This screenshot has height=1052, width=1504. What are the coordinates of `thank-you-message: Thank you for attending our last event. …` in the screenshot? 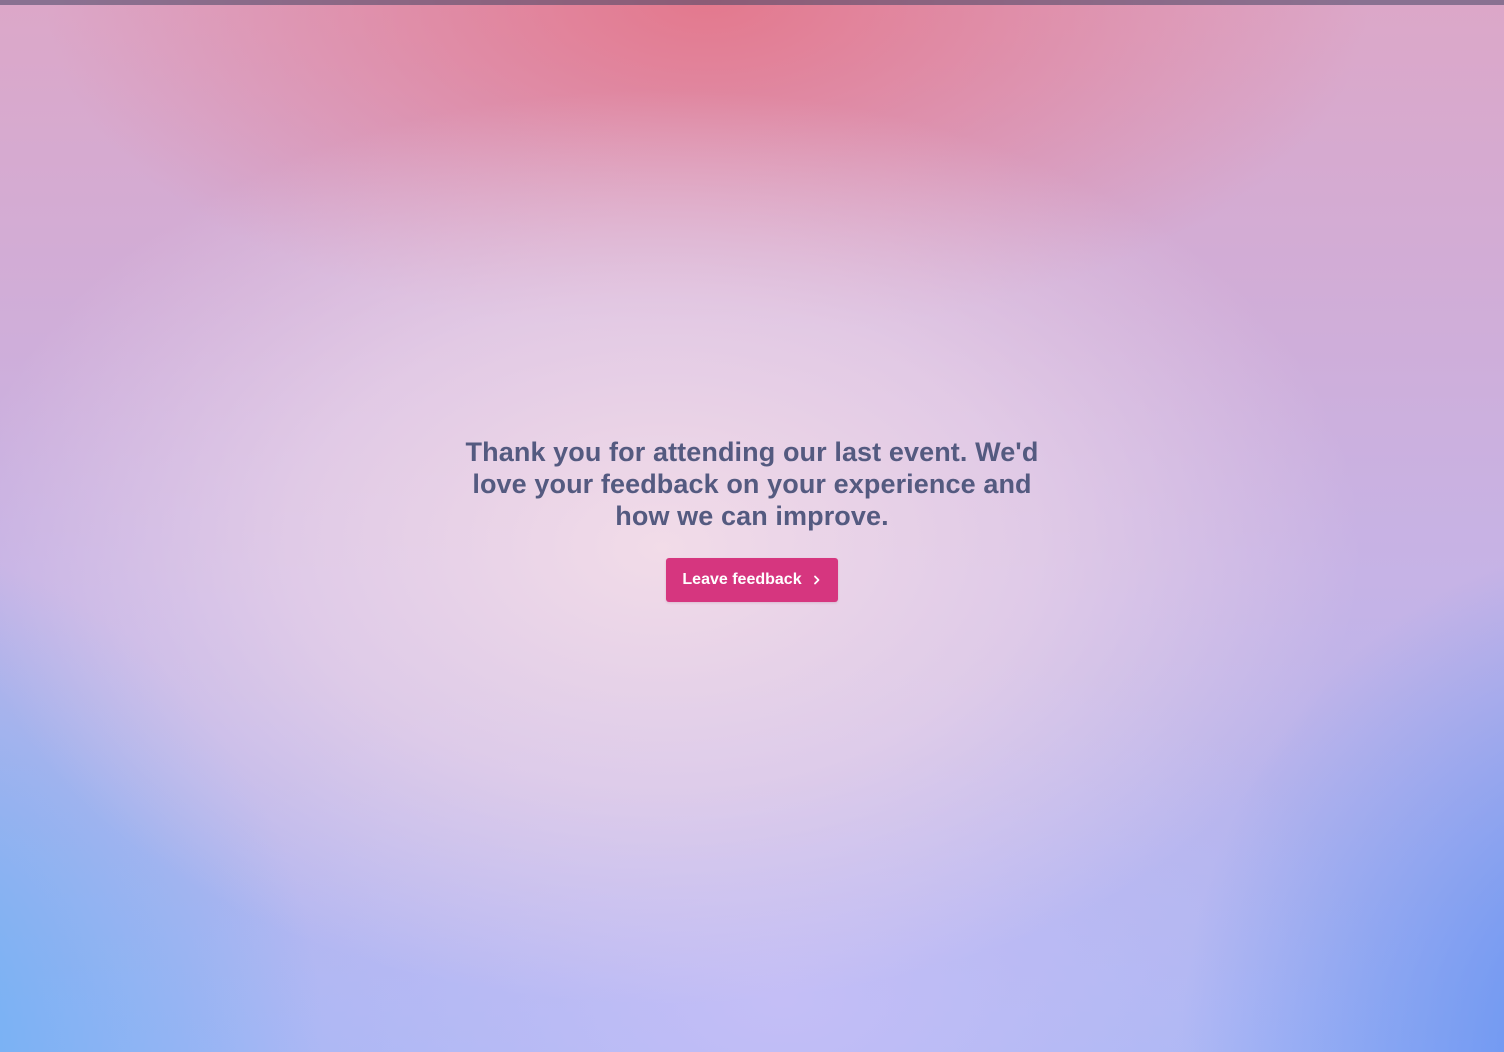 It's located at (752, 484).